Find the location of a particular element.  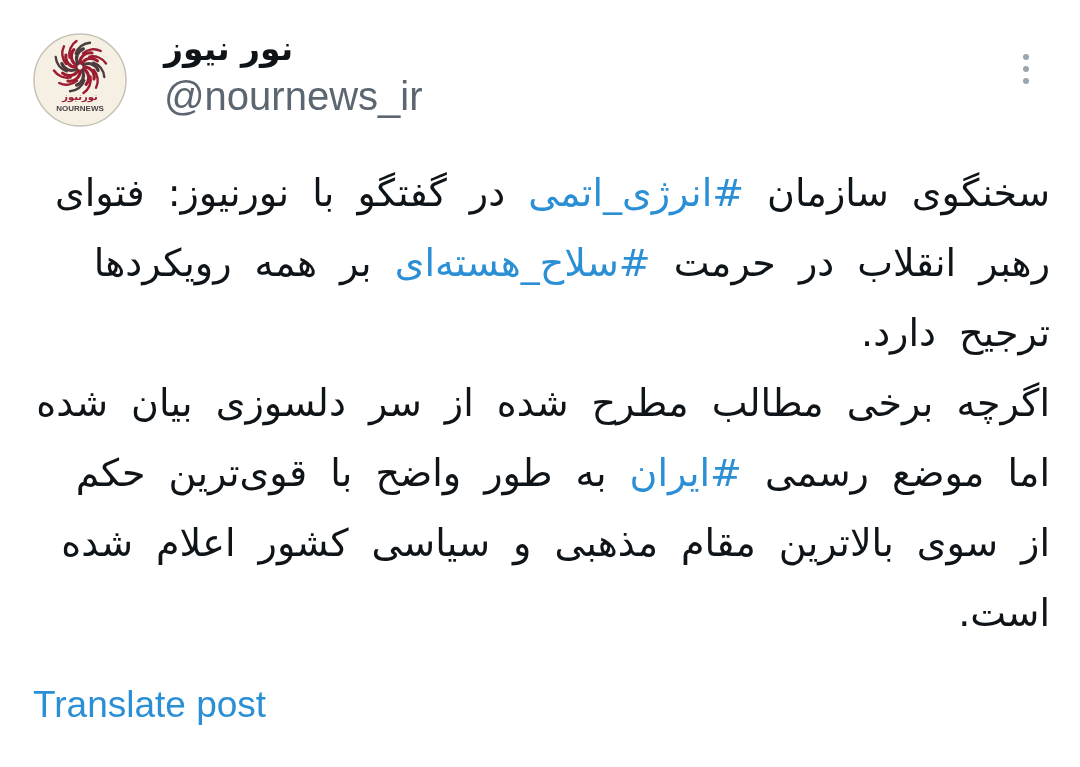

author-name: نور نیوز is located at coordinates (229, 49).